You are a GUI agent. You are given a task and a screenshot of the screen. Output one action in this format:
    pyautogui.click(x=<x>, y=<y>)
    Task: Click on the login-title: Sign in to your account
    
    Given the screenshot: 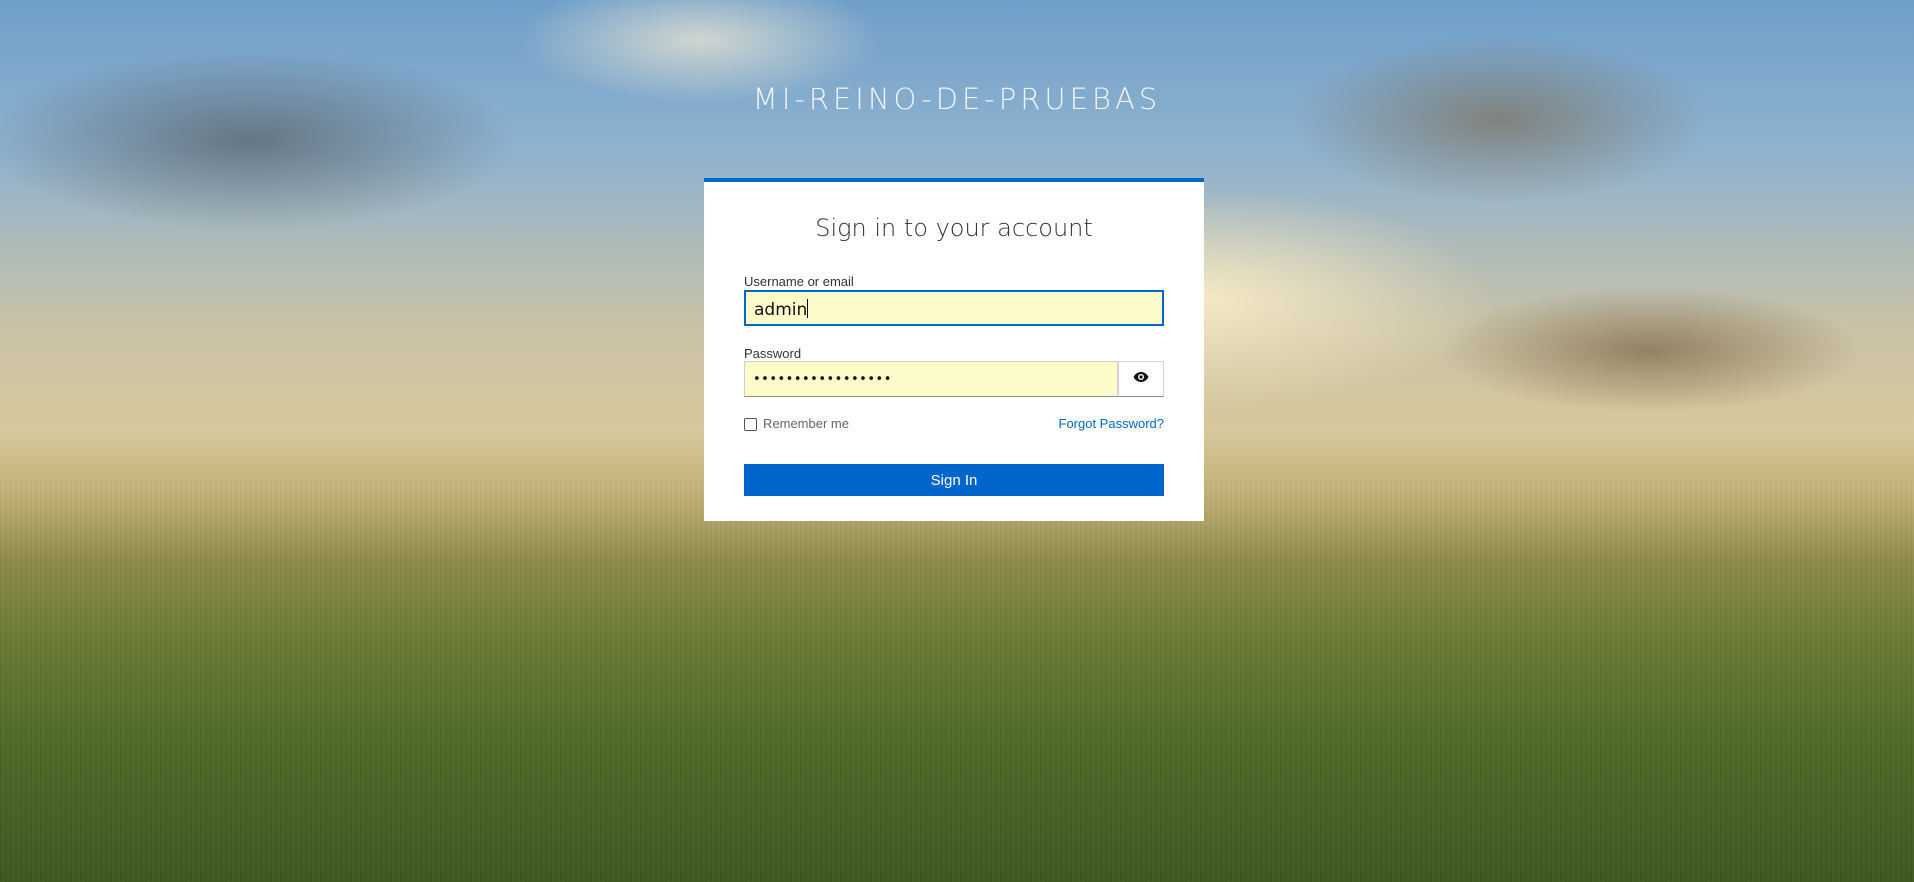 What is the action you would take?
    pyautogui.click(x=954, y=228)
    